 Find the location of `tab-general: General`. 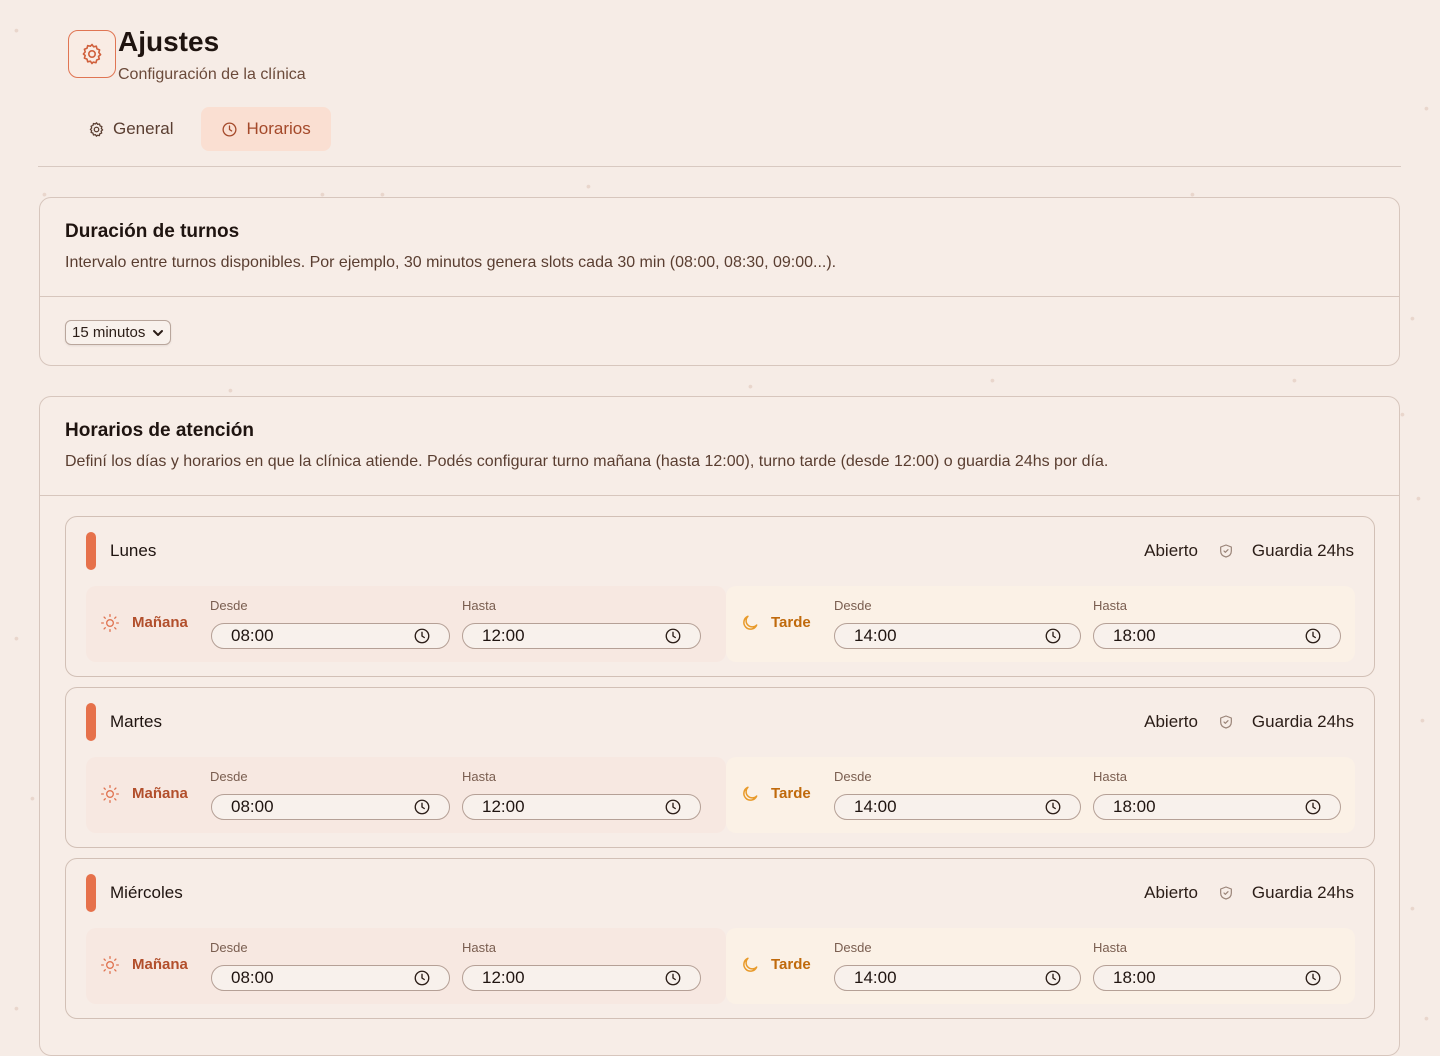

tab-general: General is located at coordinates (130, 129).